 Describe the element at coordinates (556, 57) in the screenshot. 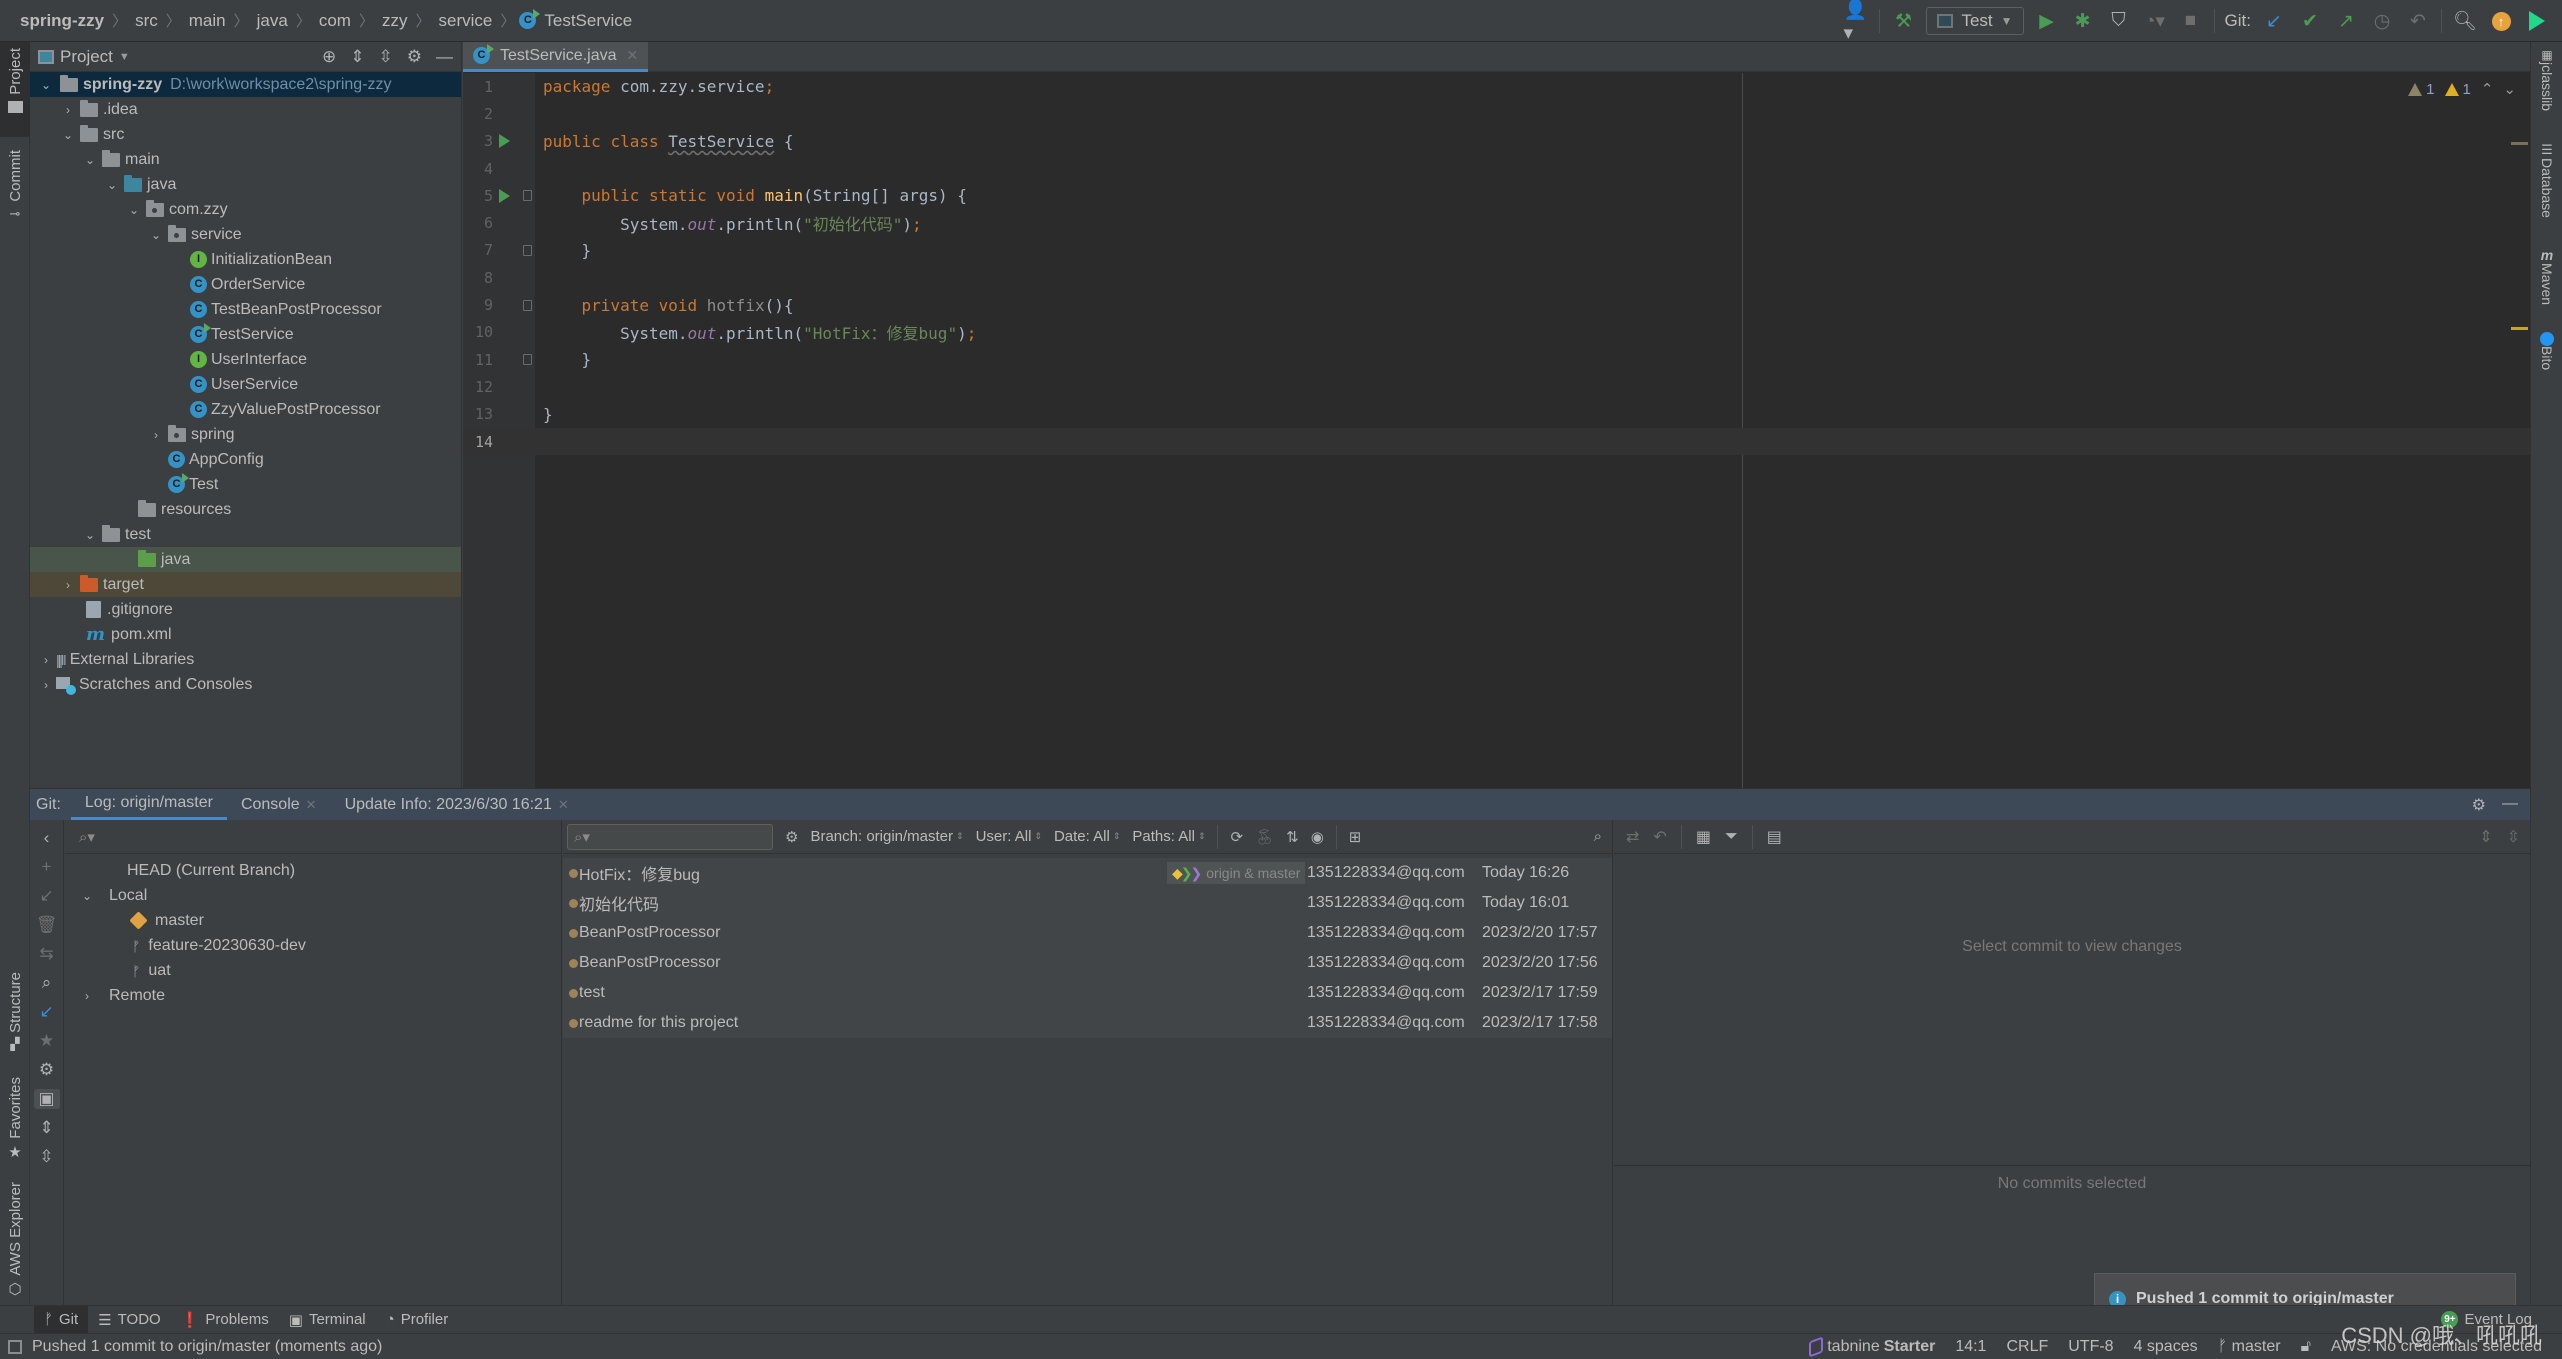

I see `editor-tab-testservice: C TestService.java ✕` at that location.